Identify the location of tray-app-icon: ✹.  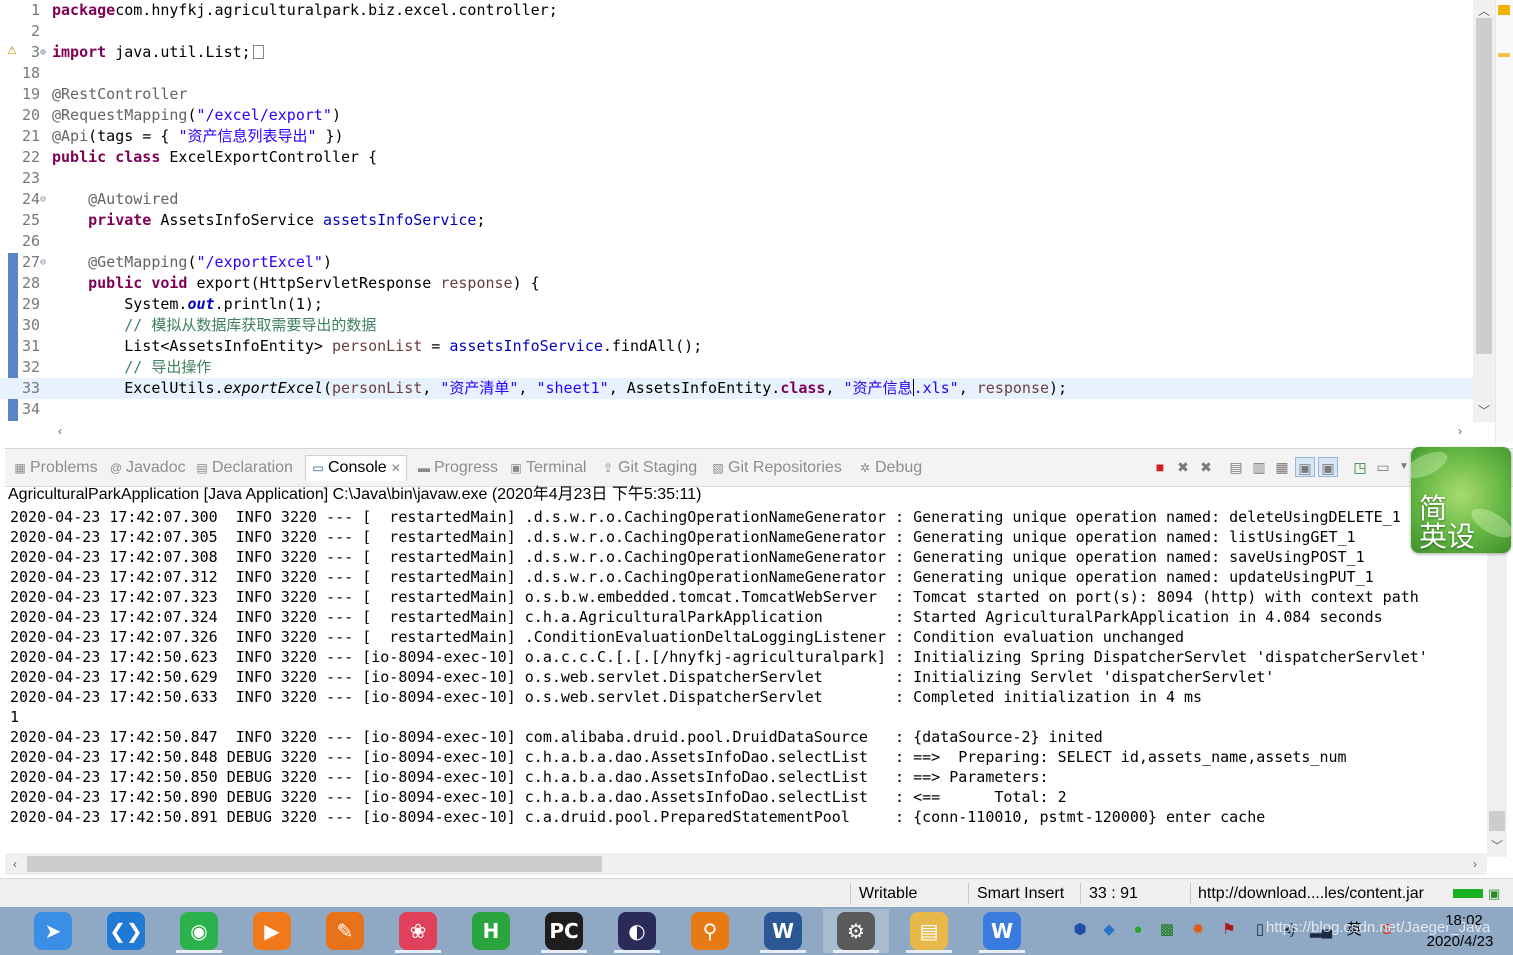
(1198, 930).